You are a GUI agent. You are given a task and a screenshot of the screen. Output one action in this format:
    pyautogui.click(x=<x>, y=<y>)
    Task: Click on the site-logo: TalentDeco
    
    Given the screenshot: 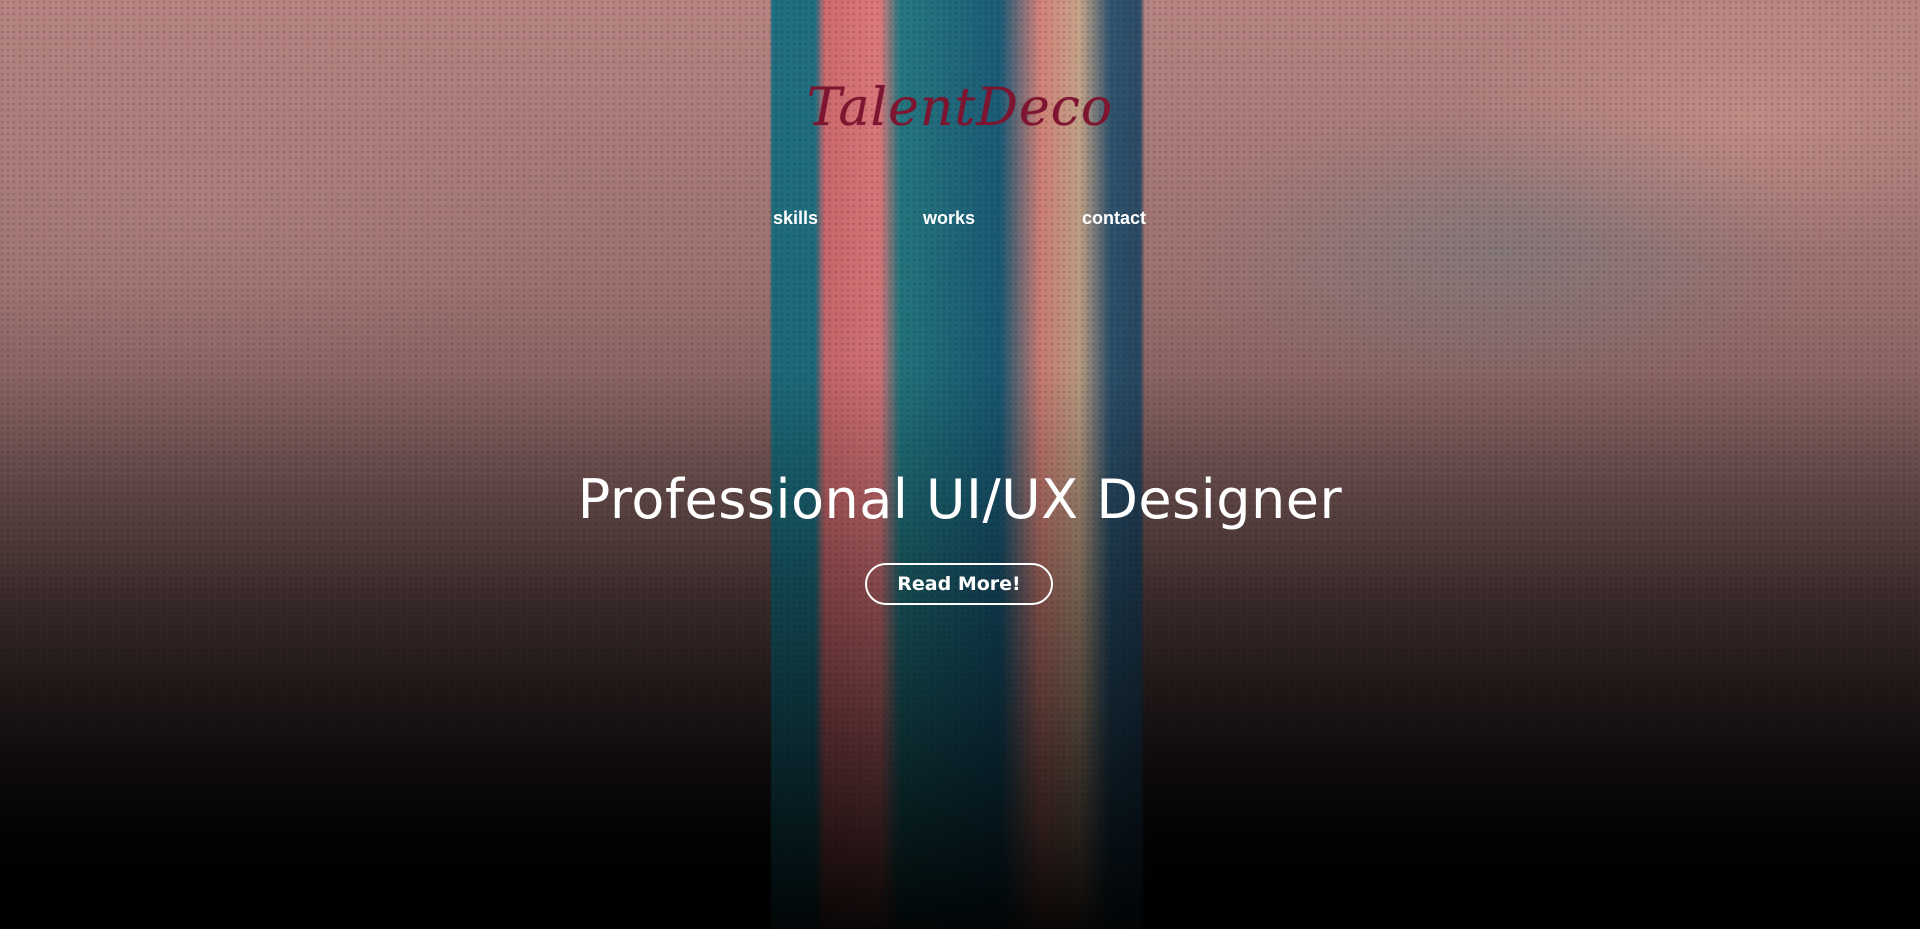 What is the action you would take?
    pyautogui.click(x=960, y=108)
    